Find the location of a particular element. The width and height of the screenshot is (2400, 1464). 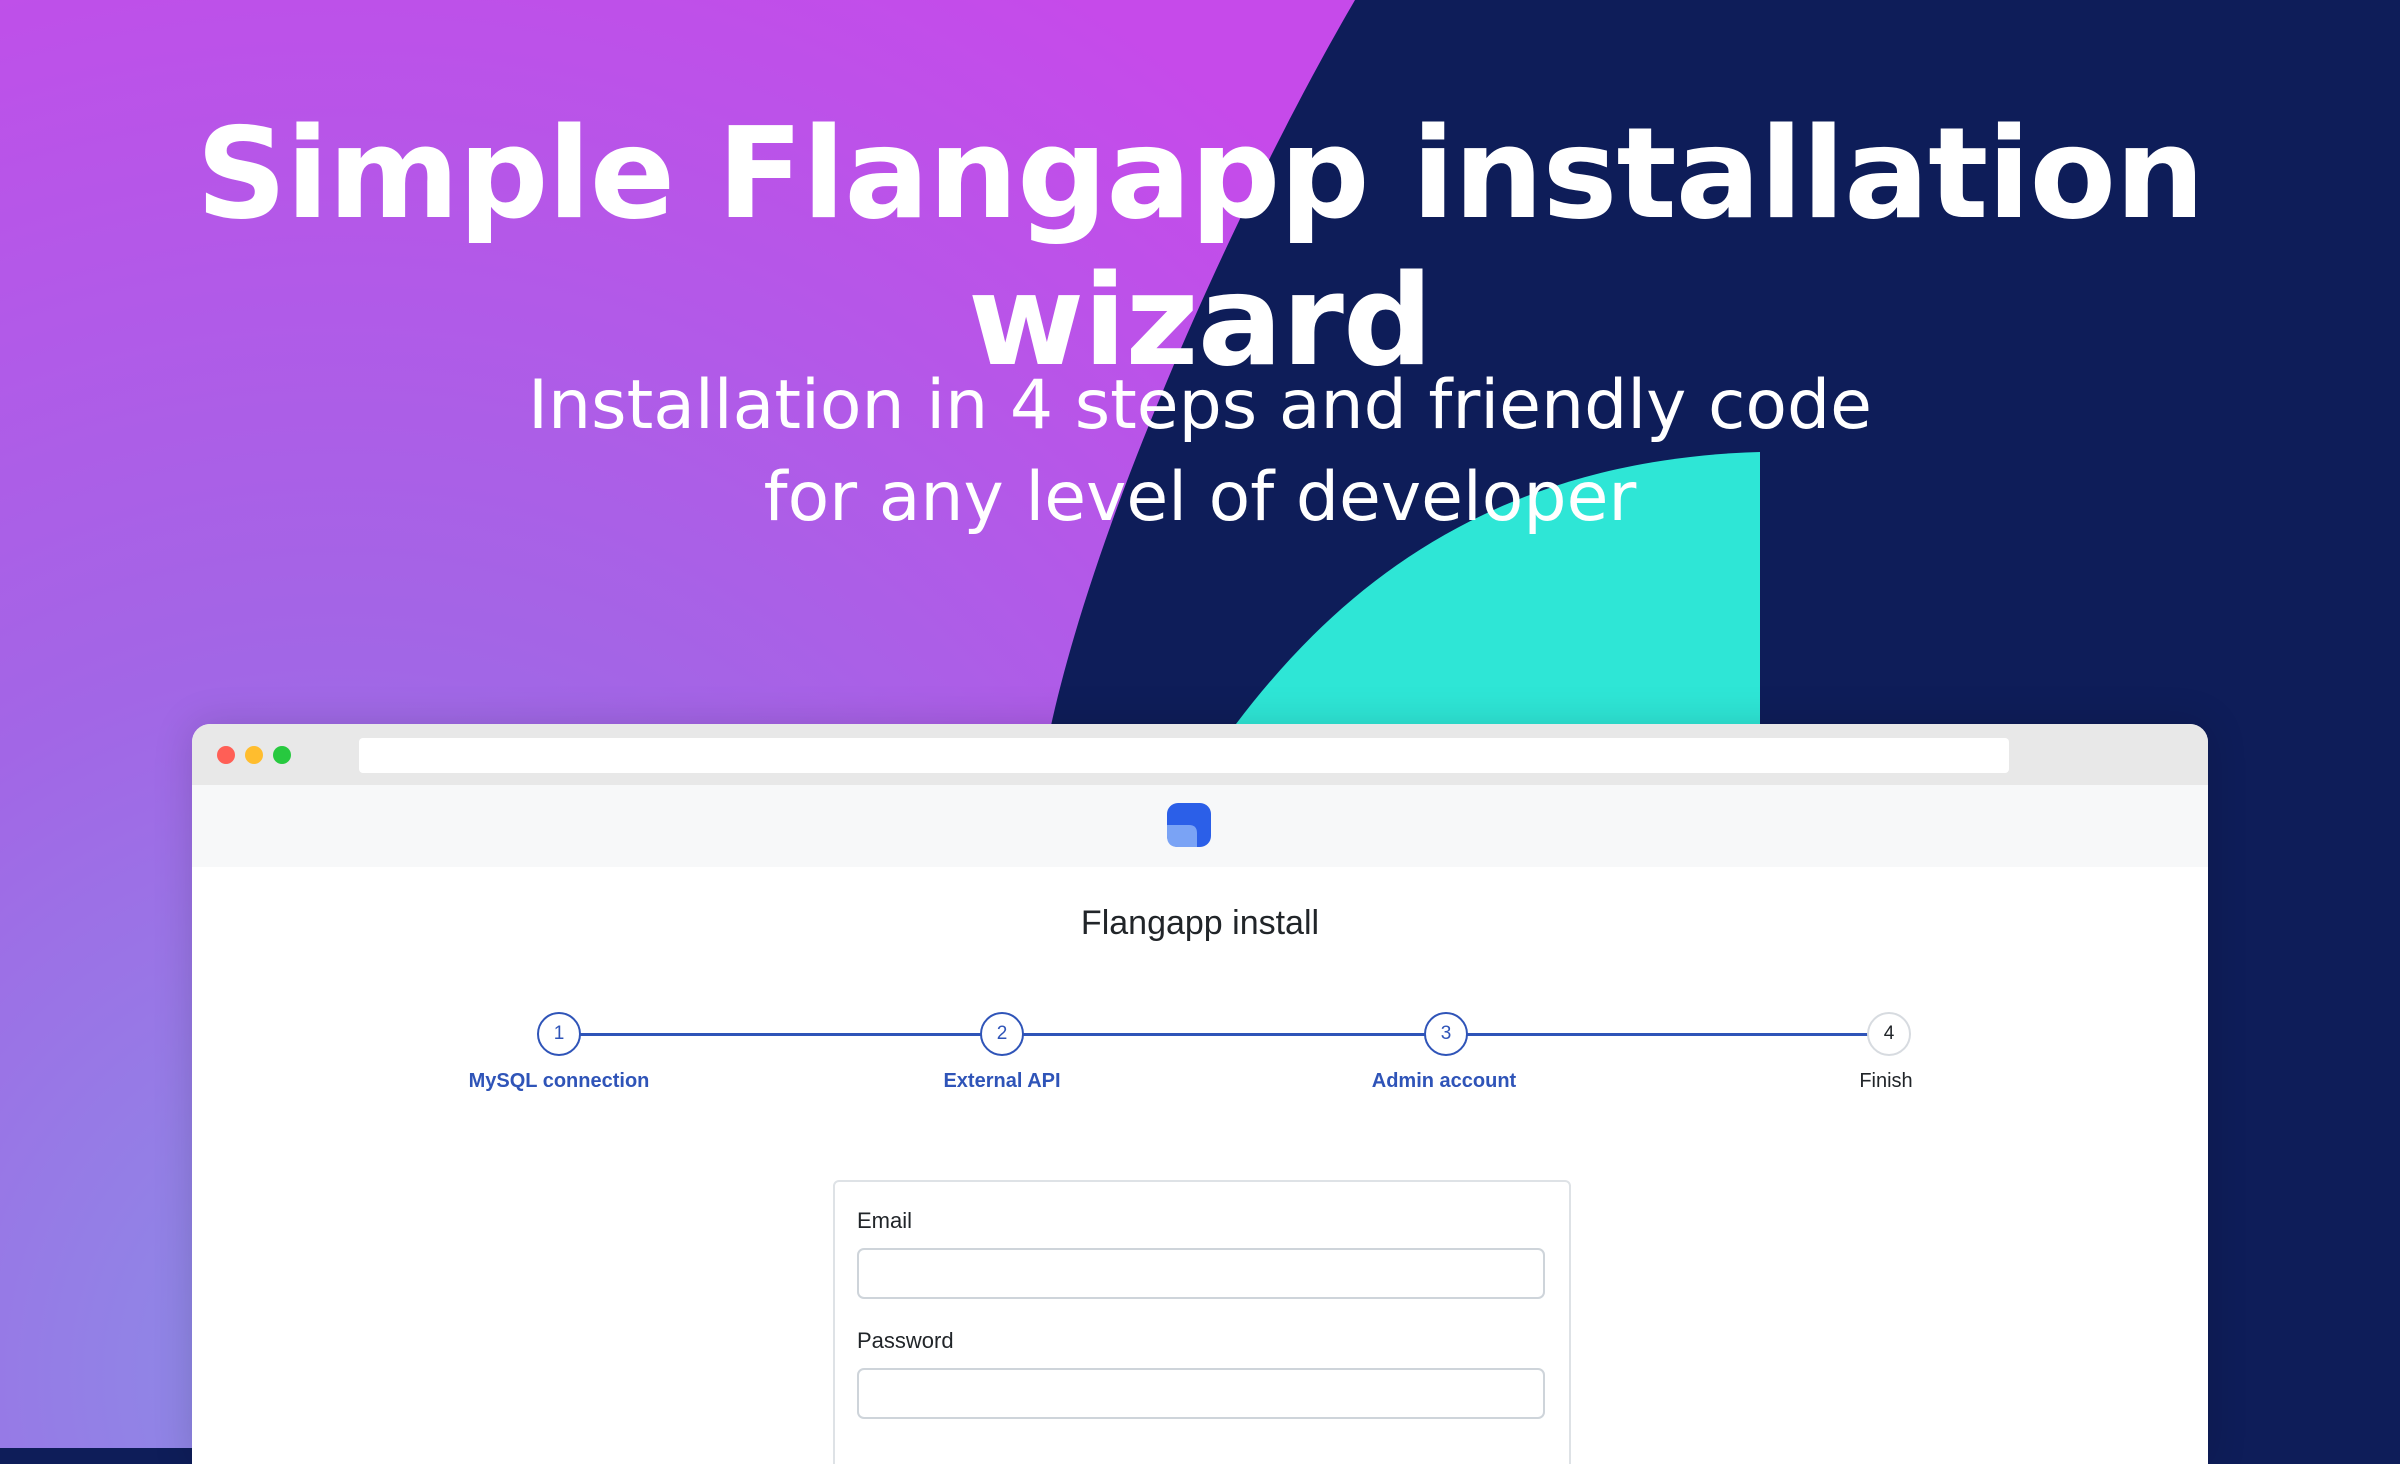

step-1-label: MySQL connection is located at coordinates (559, 1081).